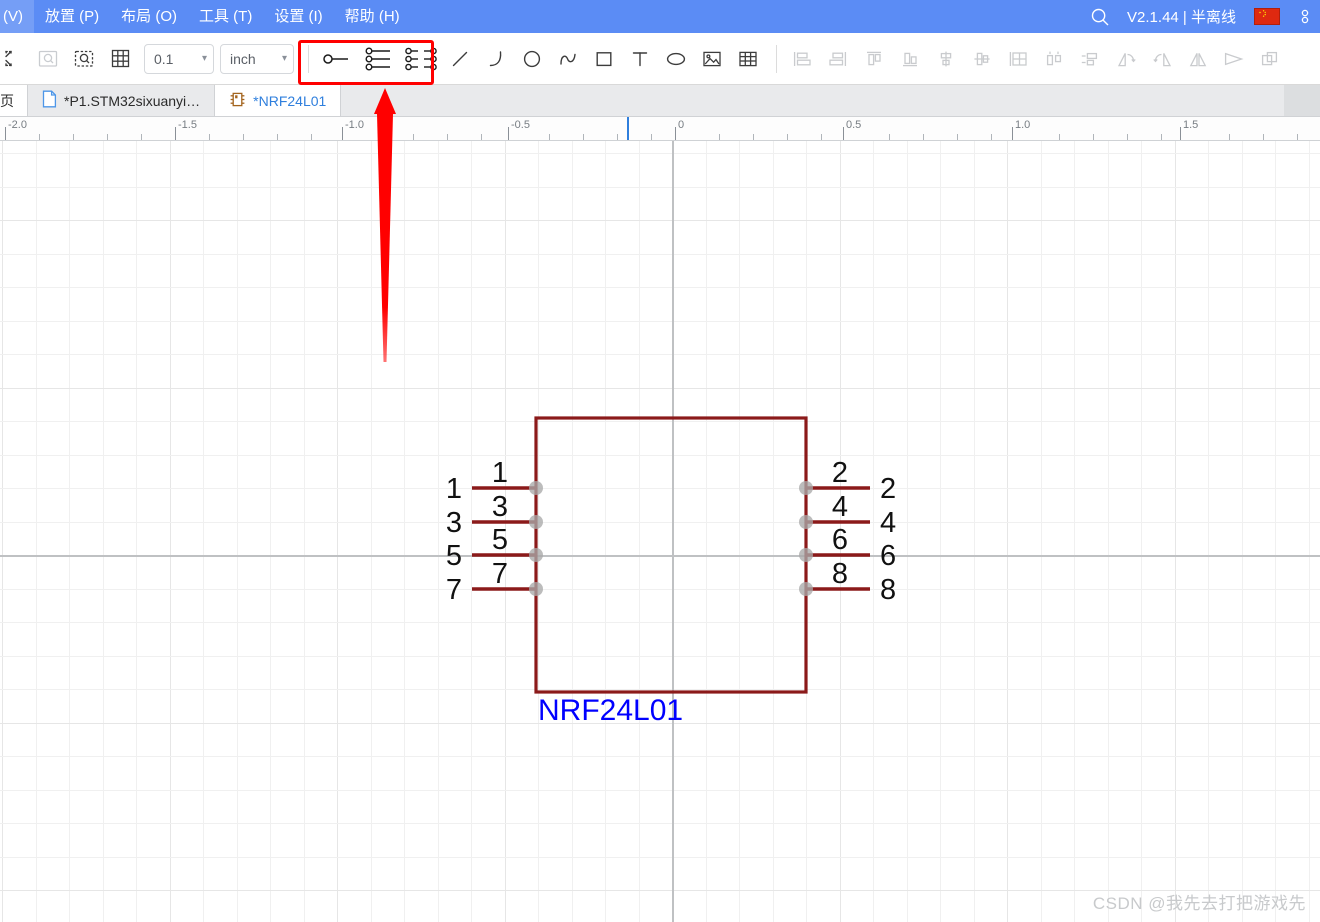 The height and width of the screenshot is (922, 1320). What do you see at coordinates (604, 59) in the screenshot?
I see `rectangle-icon` at bounding box center [604, 59].